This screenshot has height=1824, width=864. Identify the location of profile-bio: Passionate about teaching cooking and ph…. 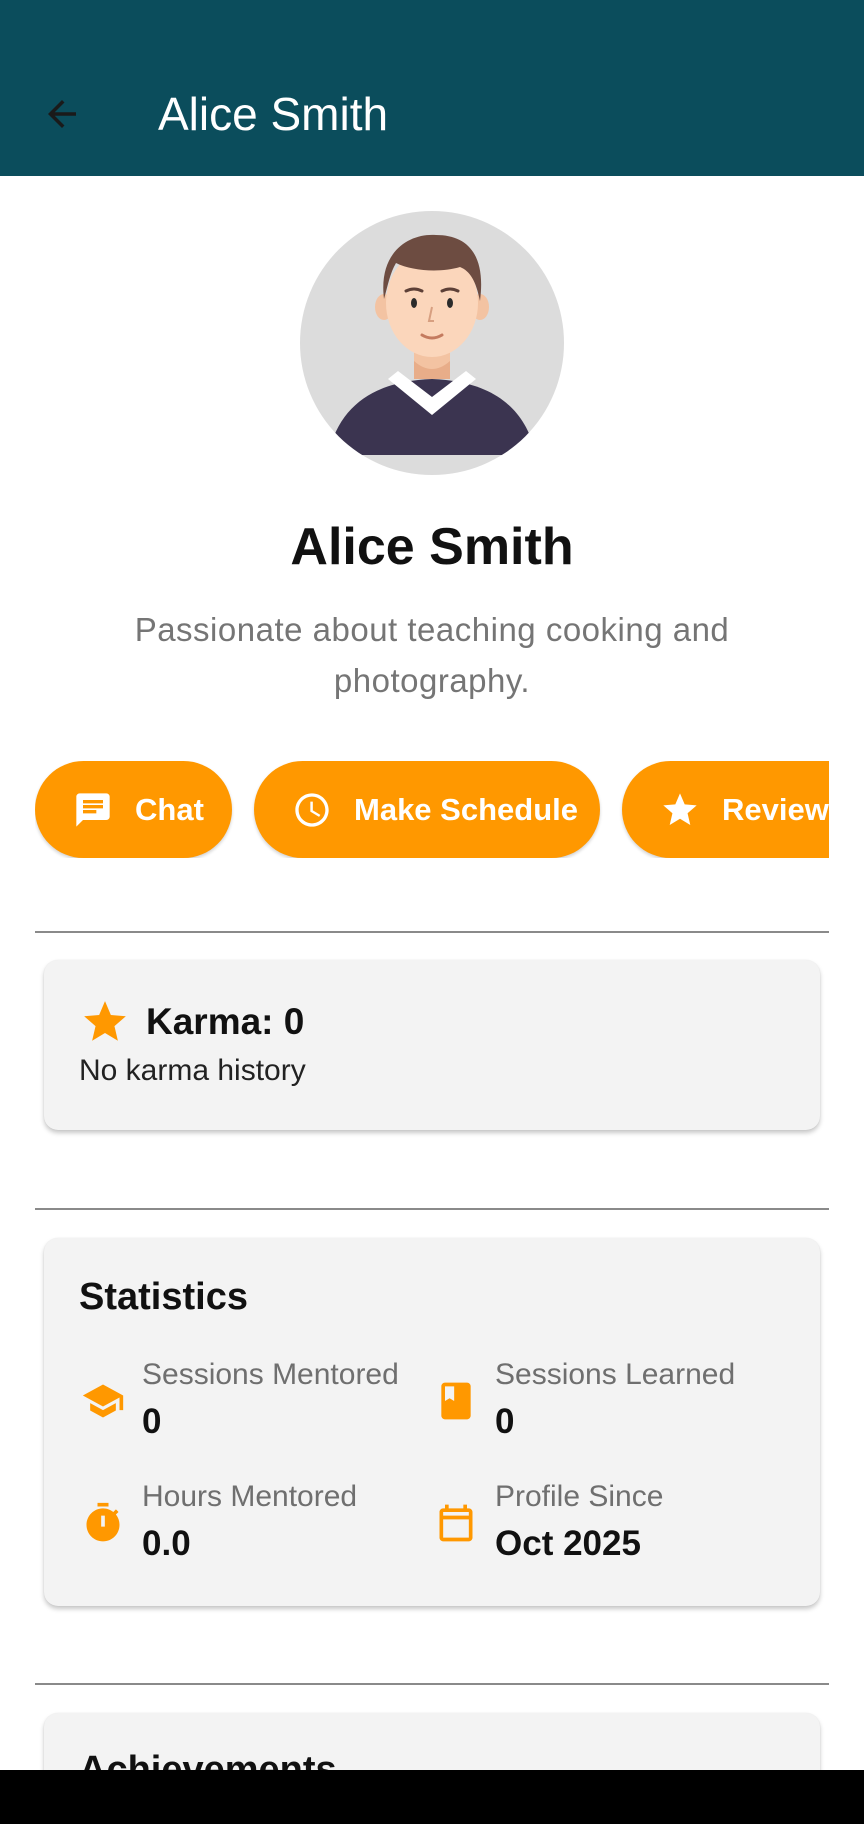
(432, 655).